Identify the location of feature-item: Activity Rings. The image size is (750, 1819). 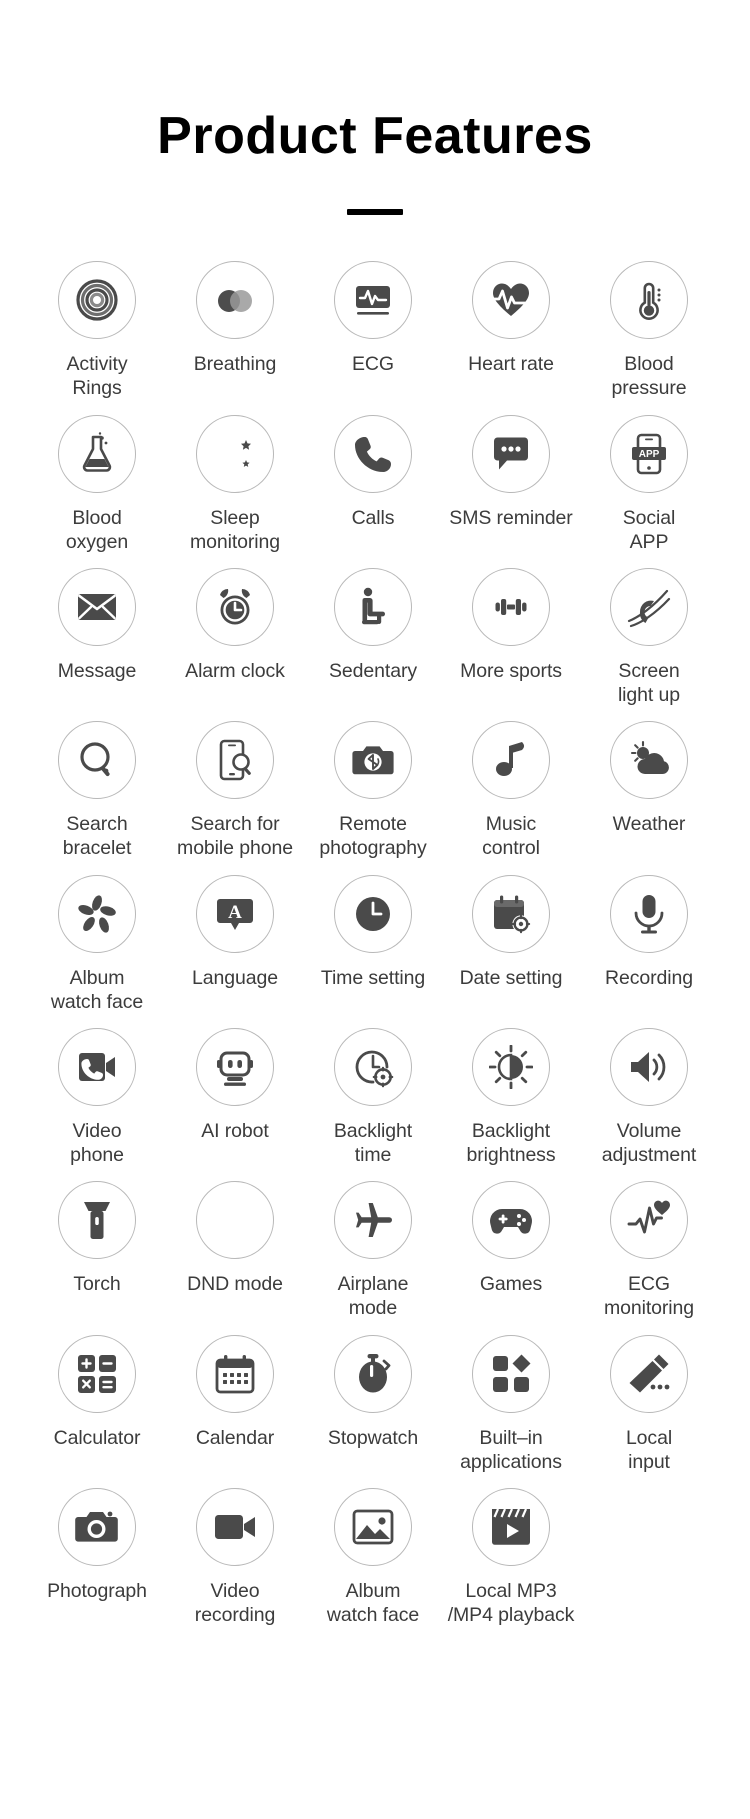
(97, 330).